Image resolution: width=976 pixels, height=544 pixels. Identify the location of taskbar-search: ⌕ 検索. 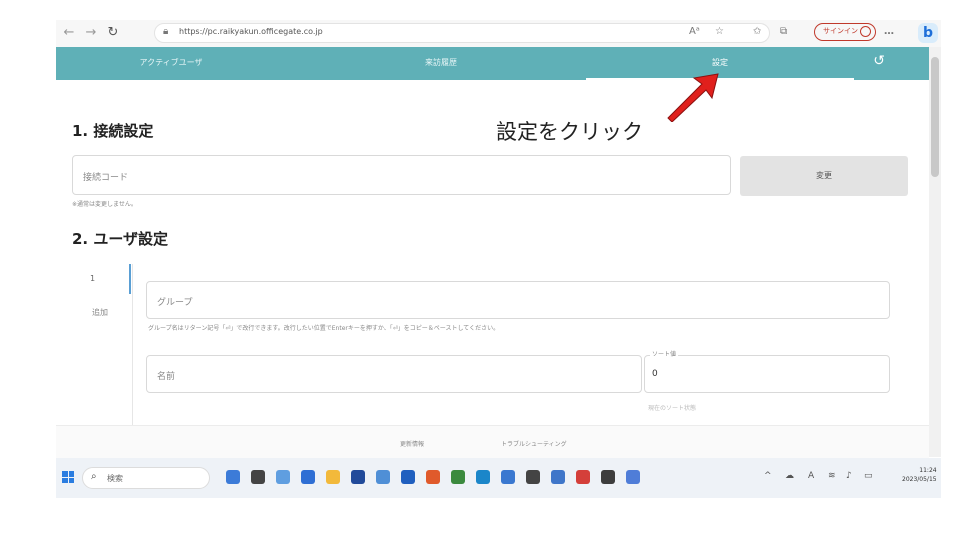
(146, 478).